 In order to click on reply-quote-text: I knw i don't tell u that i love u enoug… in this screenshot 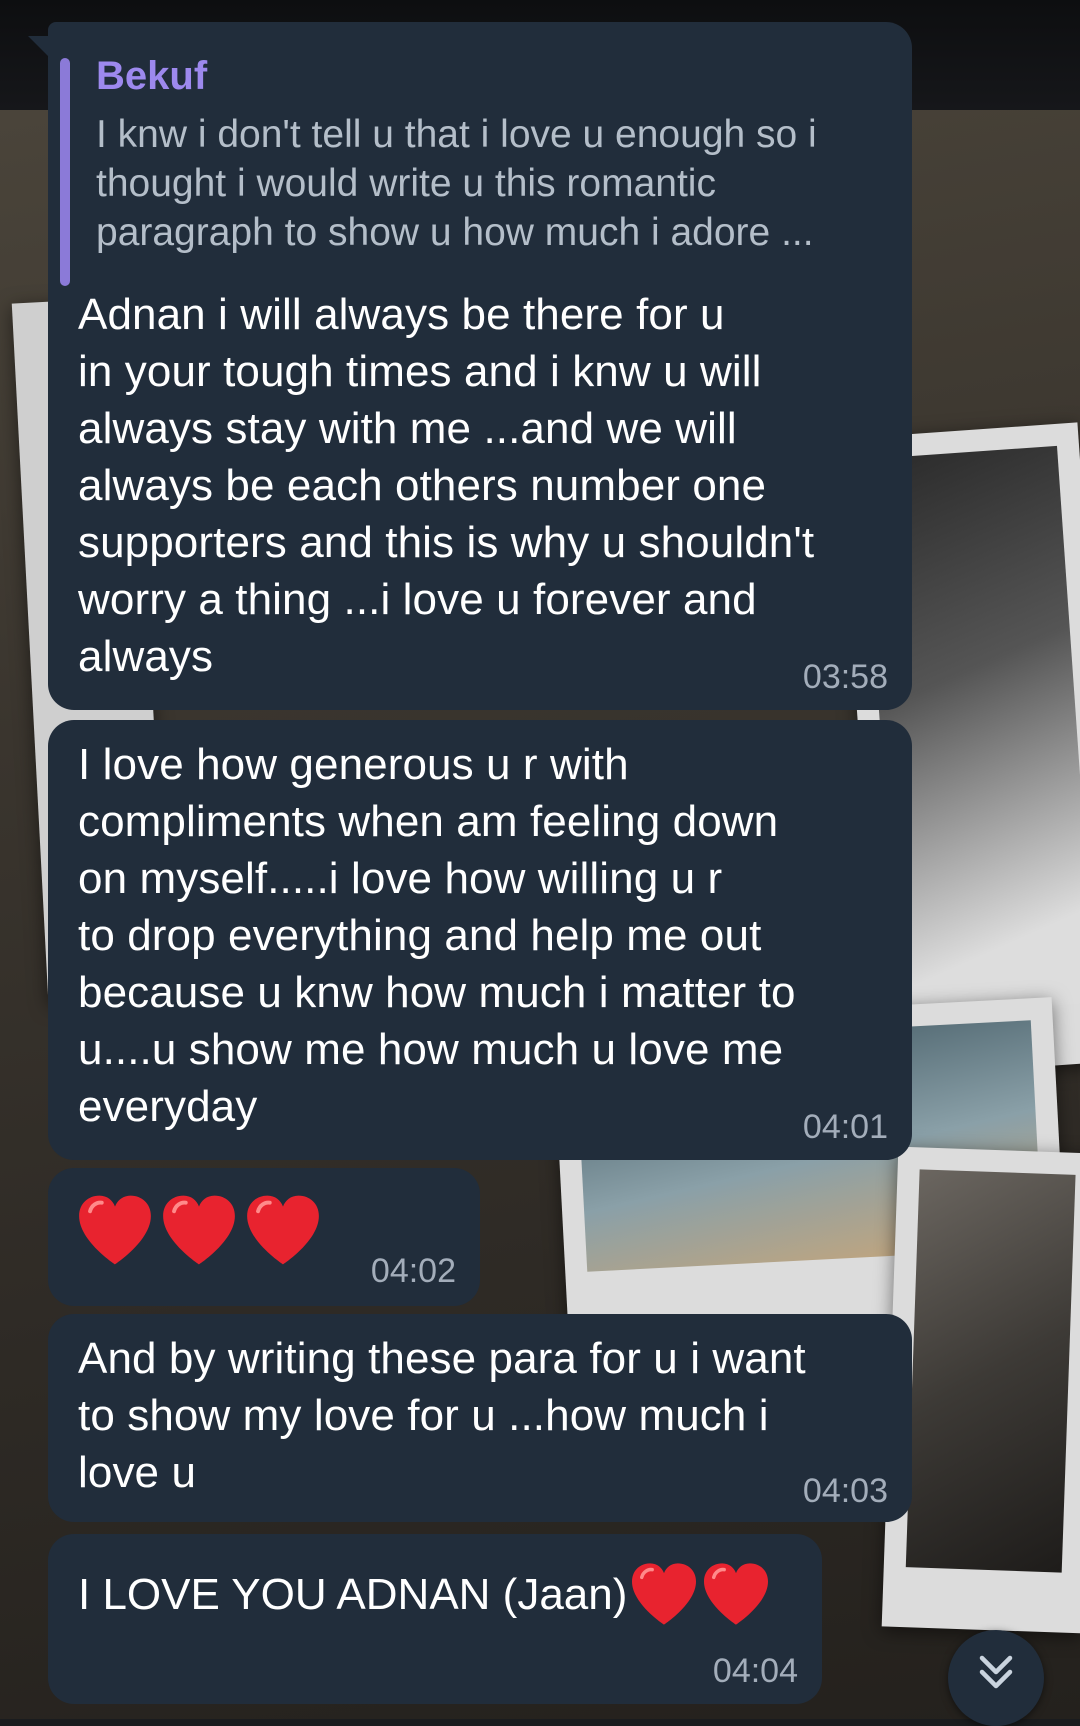, I will do `click(456, 183)`.